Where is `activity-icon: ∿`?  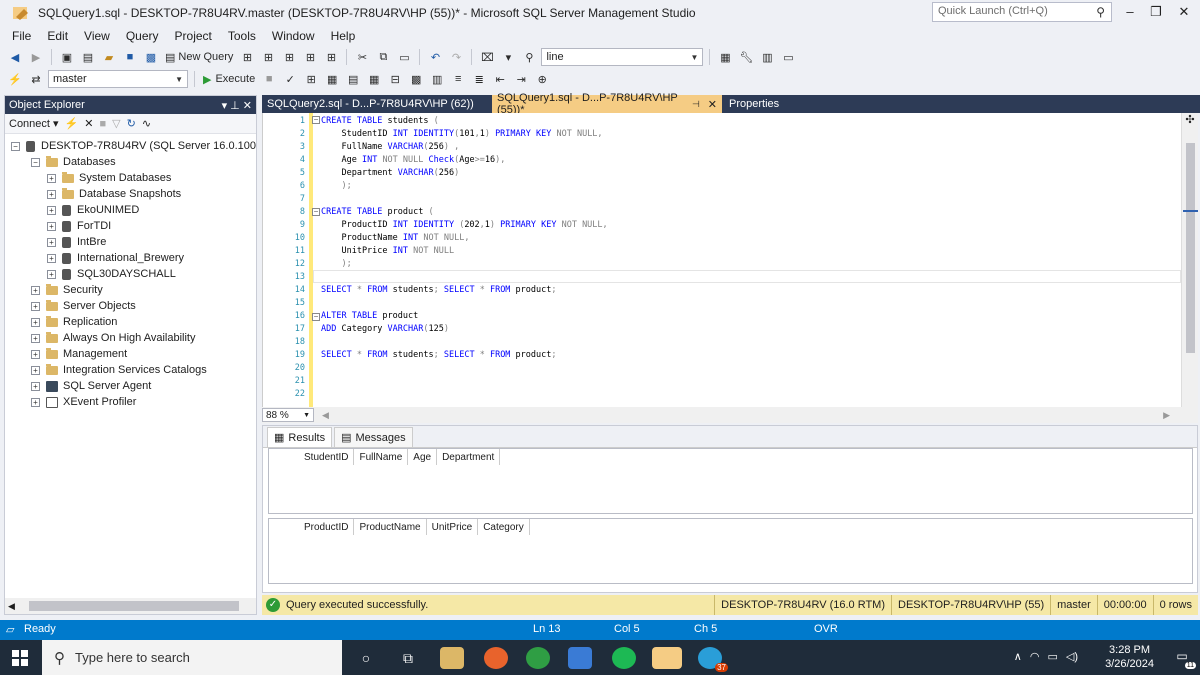
activity-icon: ∿ is located at coordinates (146, 123).